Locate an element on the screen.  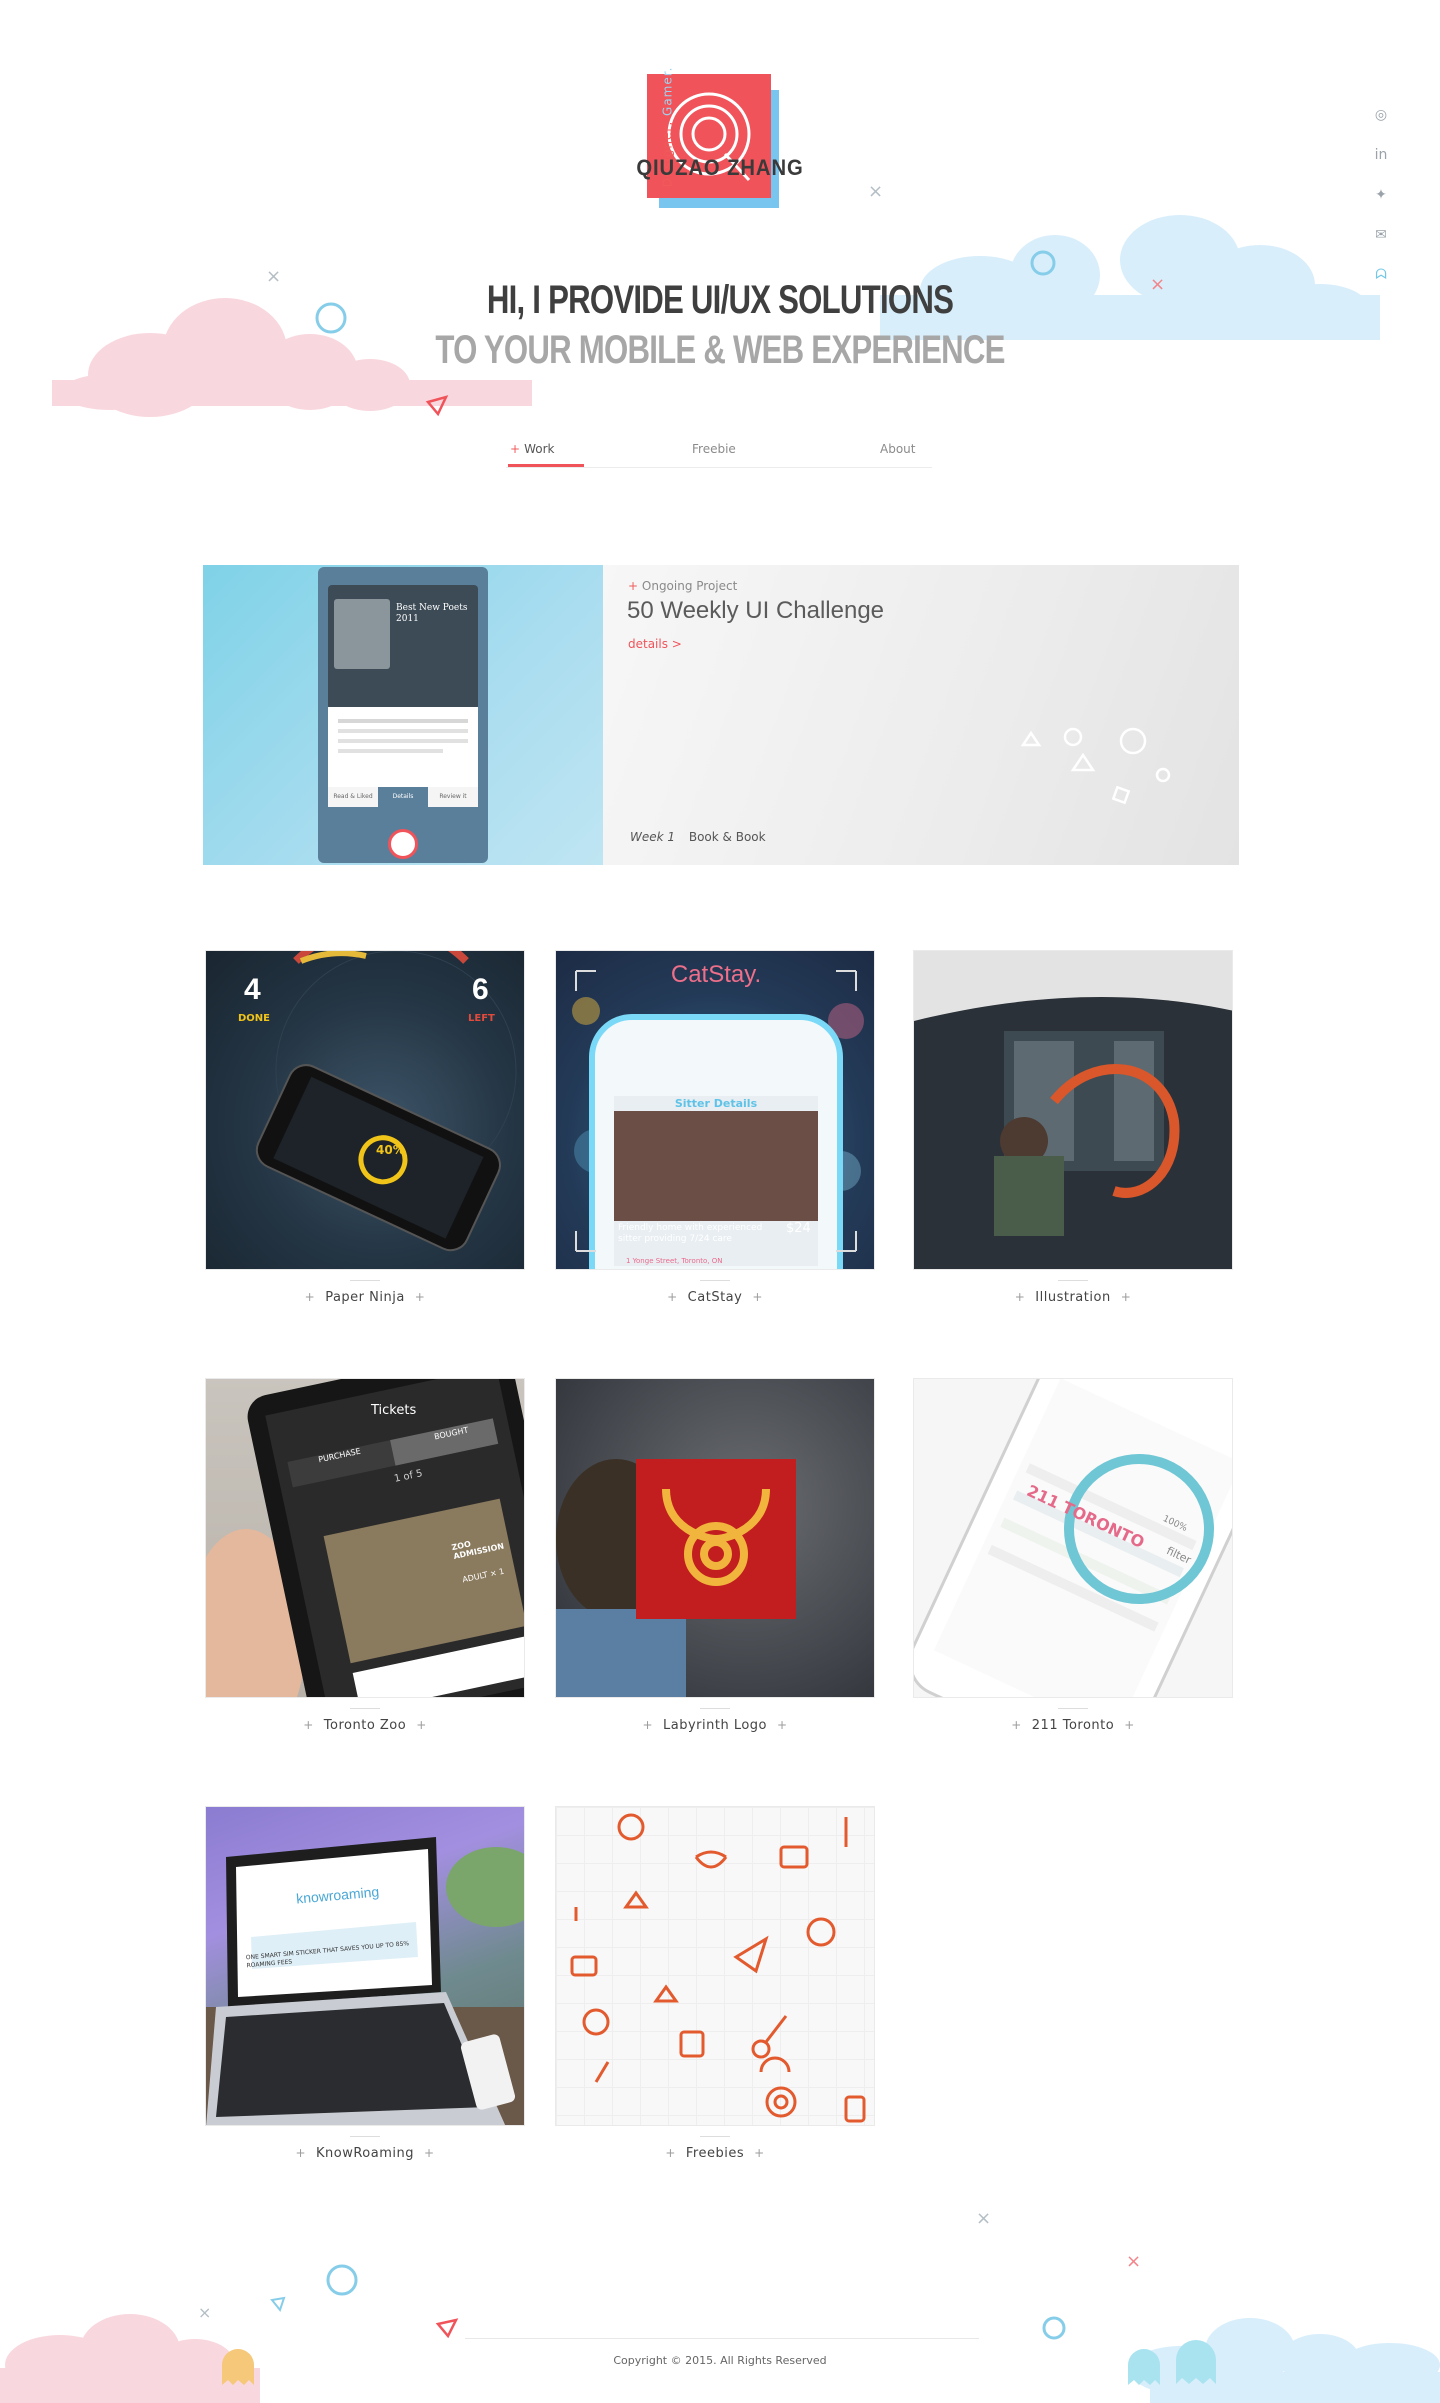
copyright-text: Copyright © 2015. All Rights Reserved is located at coordinates (720, 2360).